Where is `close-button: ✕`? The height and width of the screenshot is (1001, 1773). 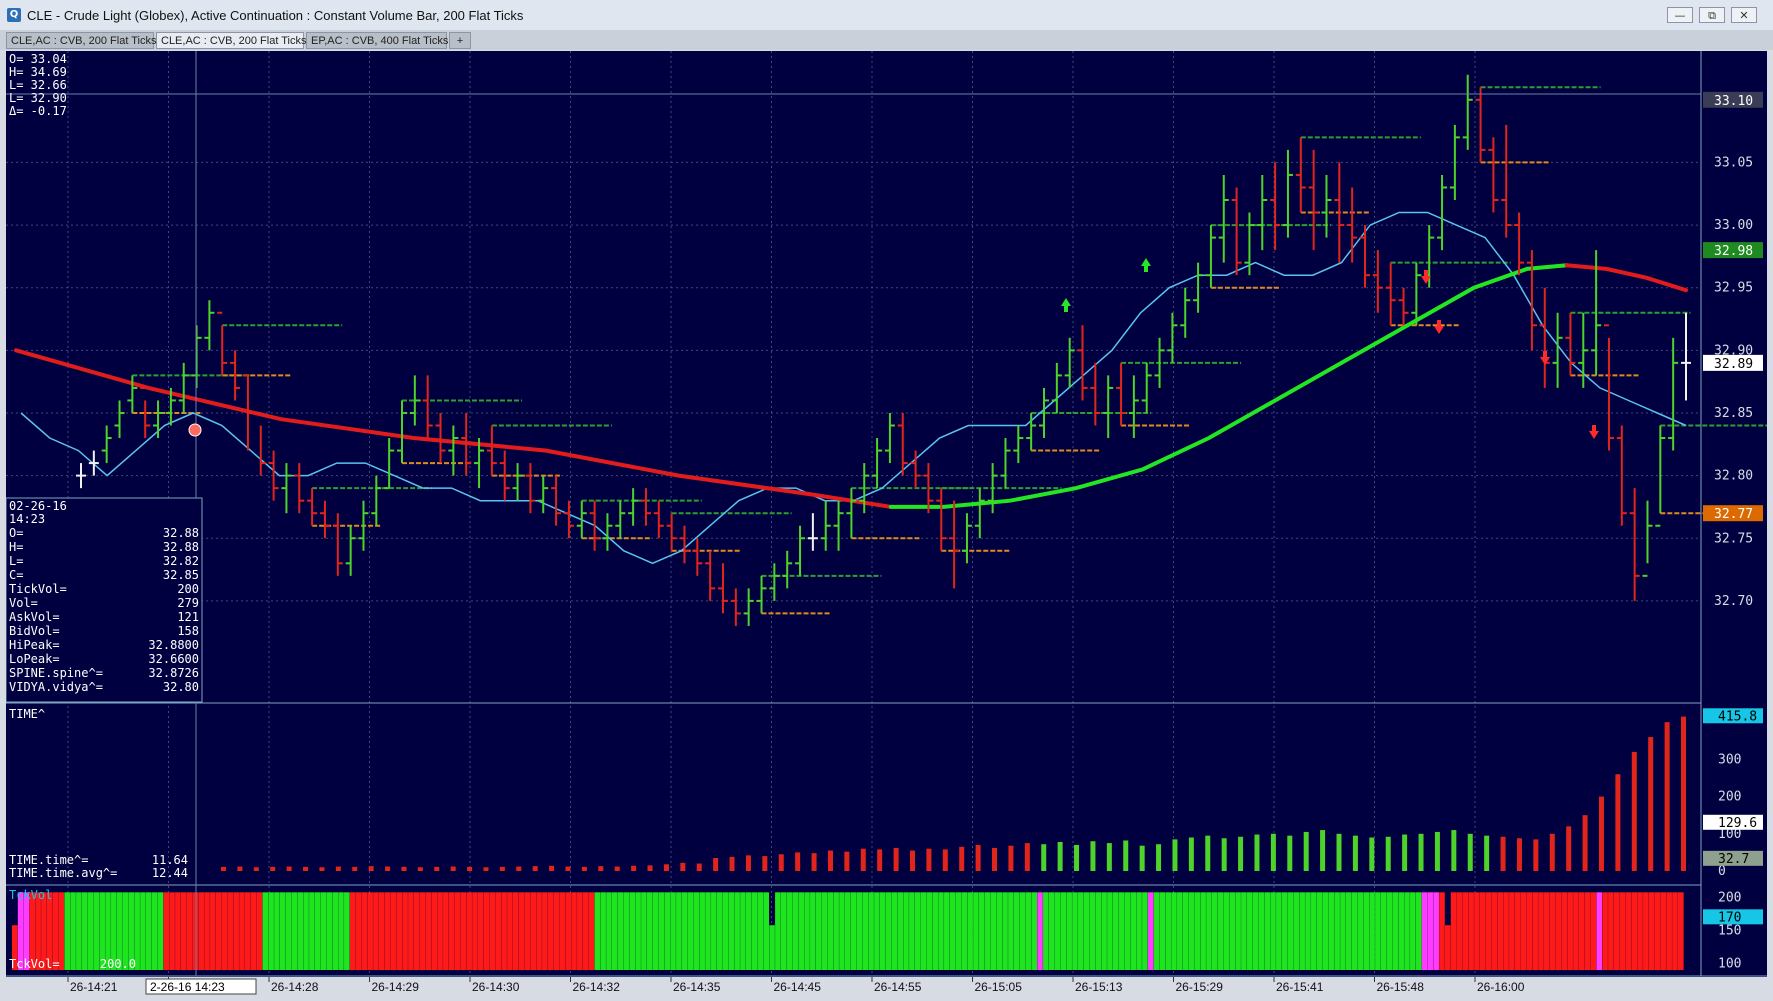 close-button: ✕ is located at coordinates (1744, 15).